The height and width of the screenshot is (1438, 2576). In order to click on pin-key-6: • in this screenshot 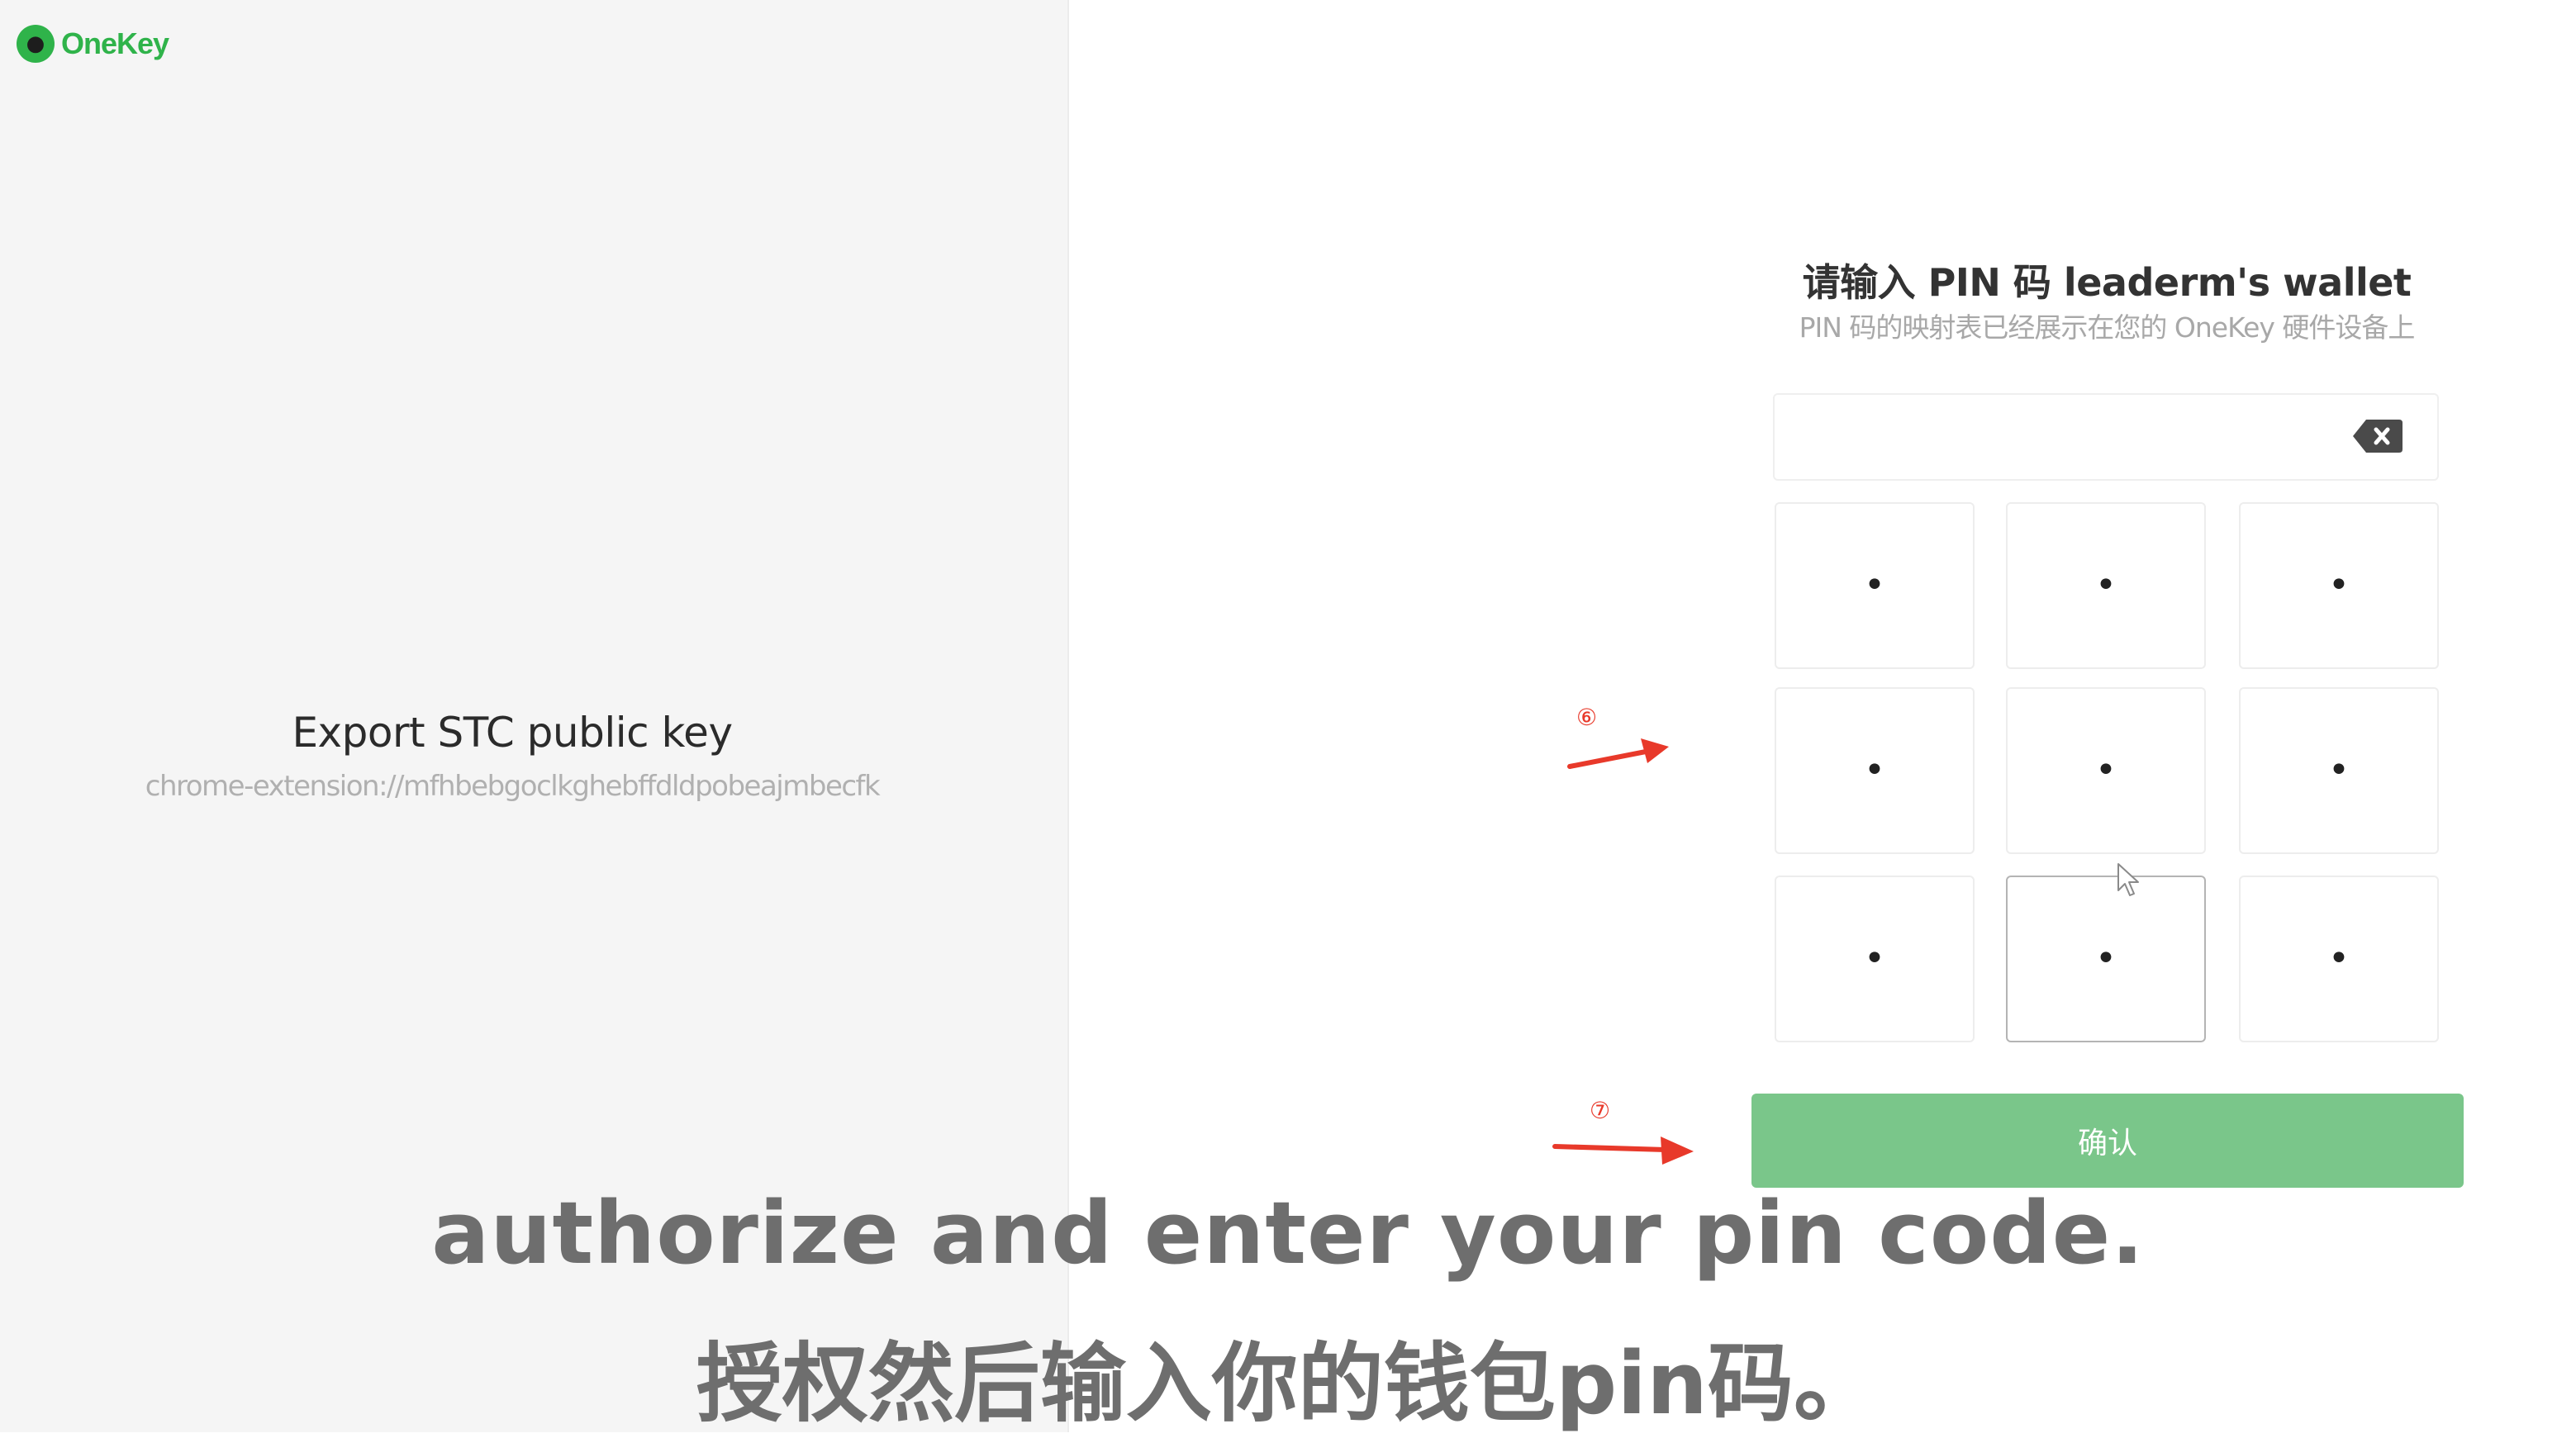, I will do `click(2339, 770)`.